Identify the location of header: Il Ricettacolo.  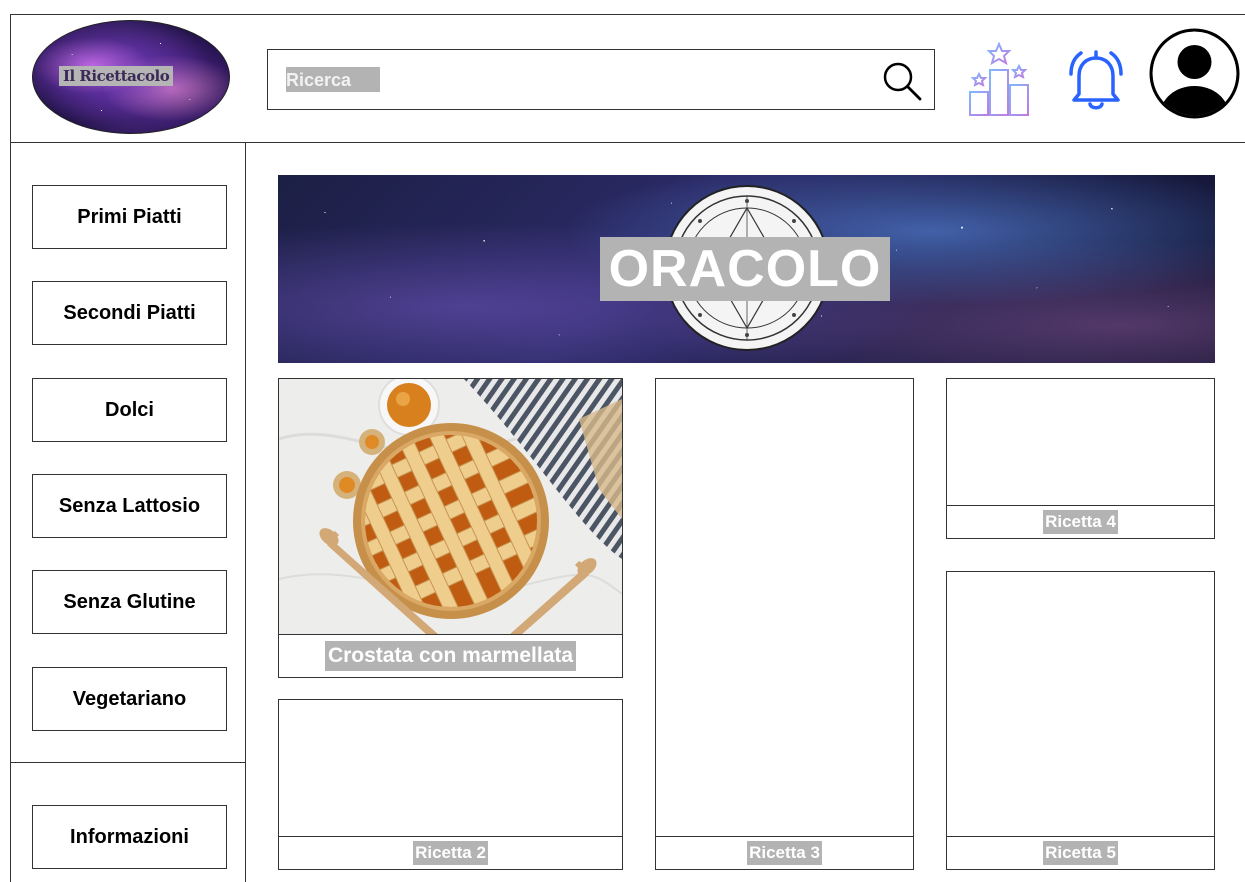
(627, 78).